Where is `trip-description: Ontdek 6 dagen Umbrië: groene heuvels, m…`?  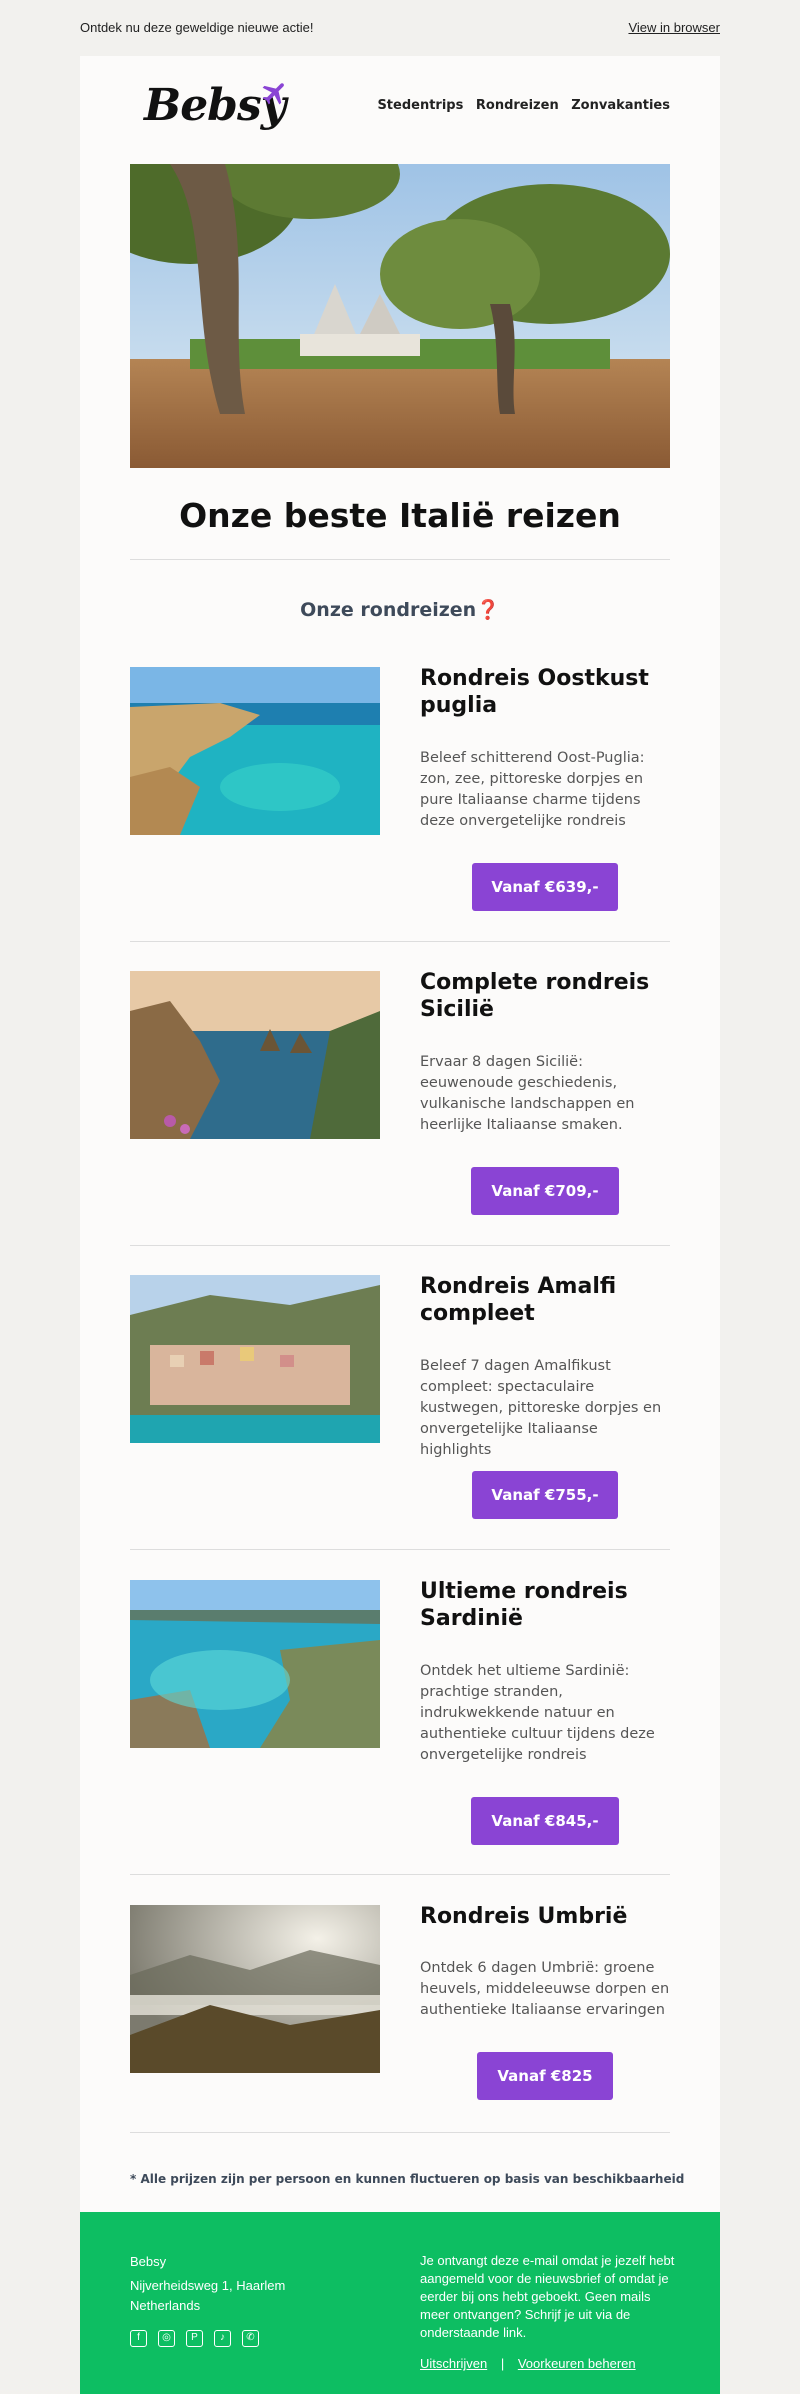 trip-description: Ontdek 6 dagen Umbrië: groene heuvels, m… is located at coordinates (545, 1989).